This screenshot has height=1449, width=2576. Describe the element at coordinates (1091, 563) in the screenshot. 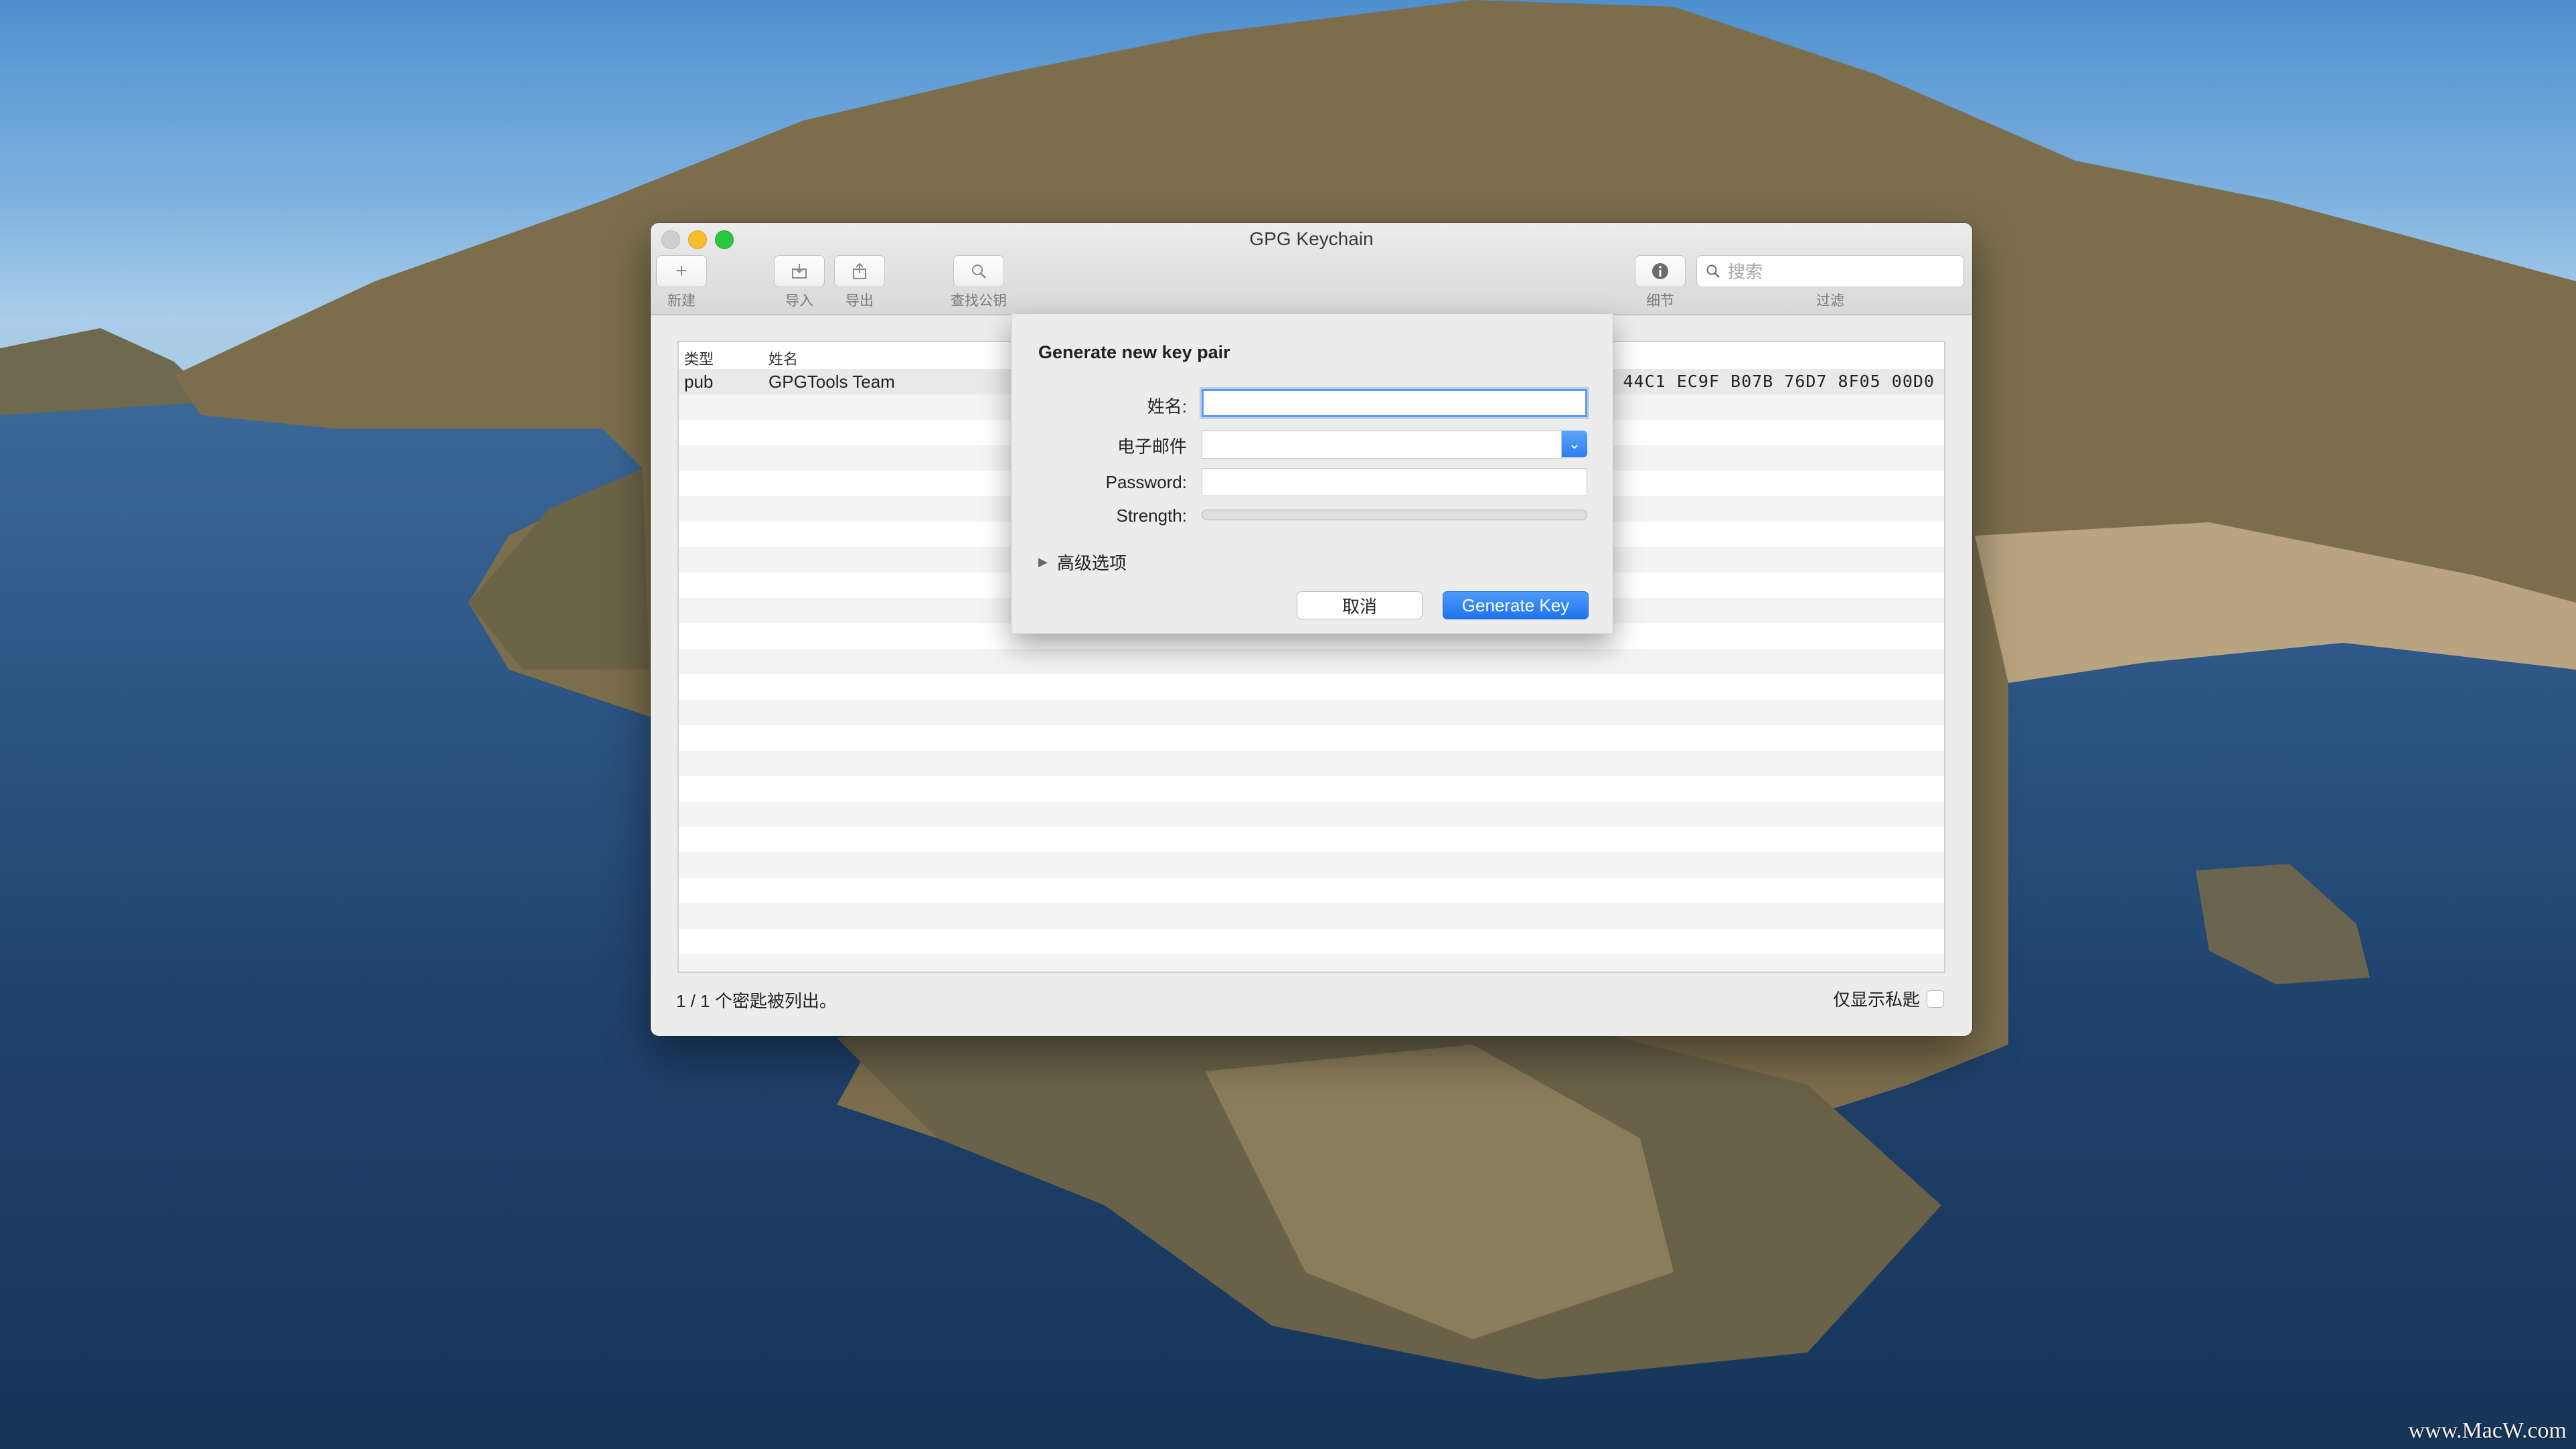

I see `advanced-options-label: 高级选项` at that location.